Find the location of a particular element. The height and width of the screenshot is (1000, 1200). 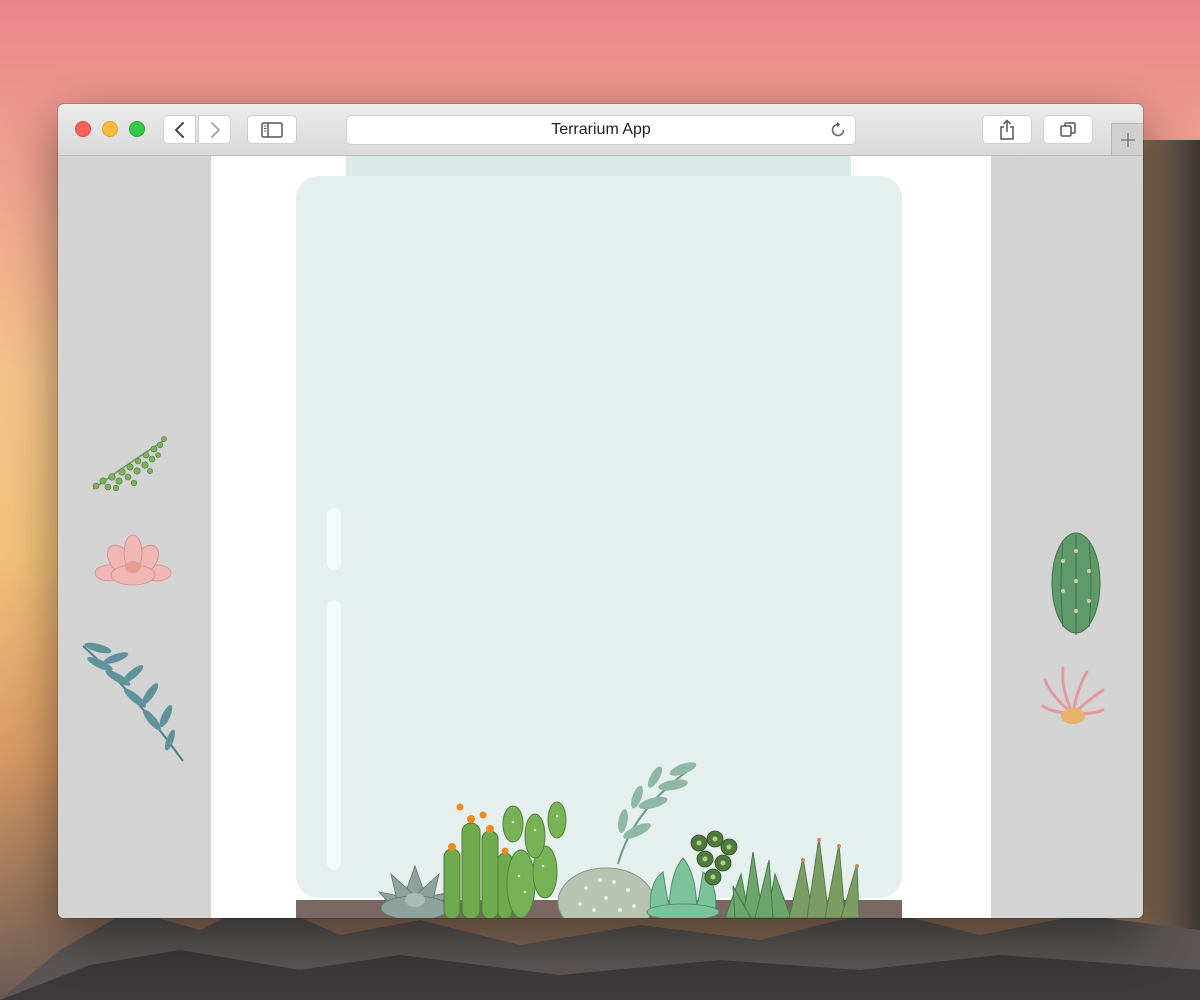

back-button is located at coordinates (179, 129).